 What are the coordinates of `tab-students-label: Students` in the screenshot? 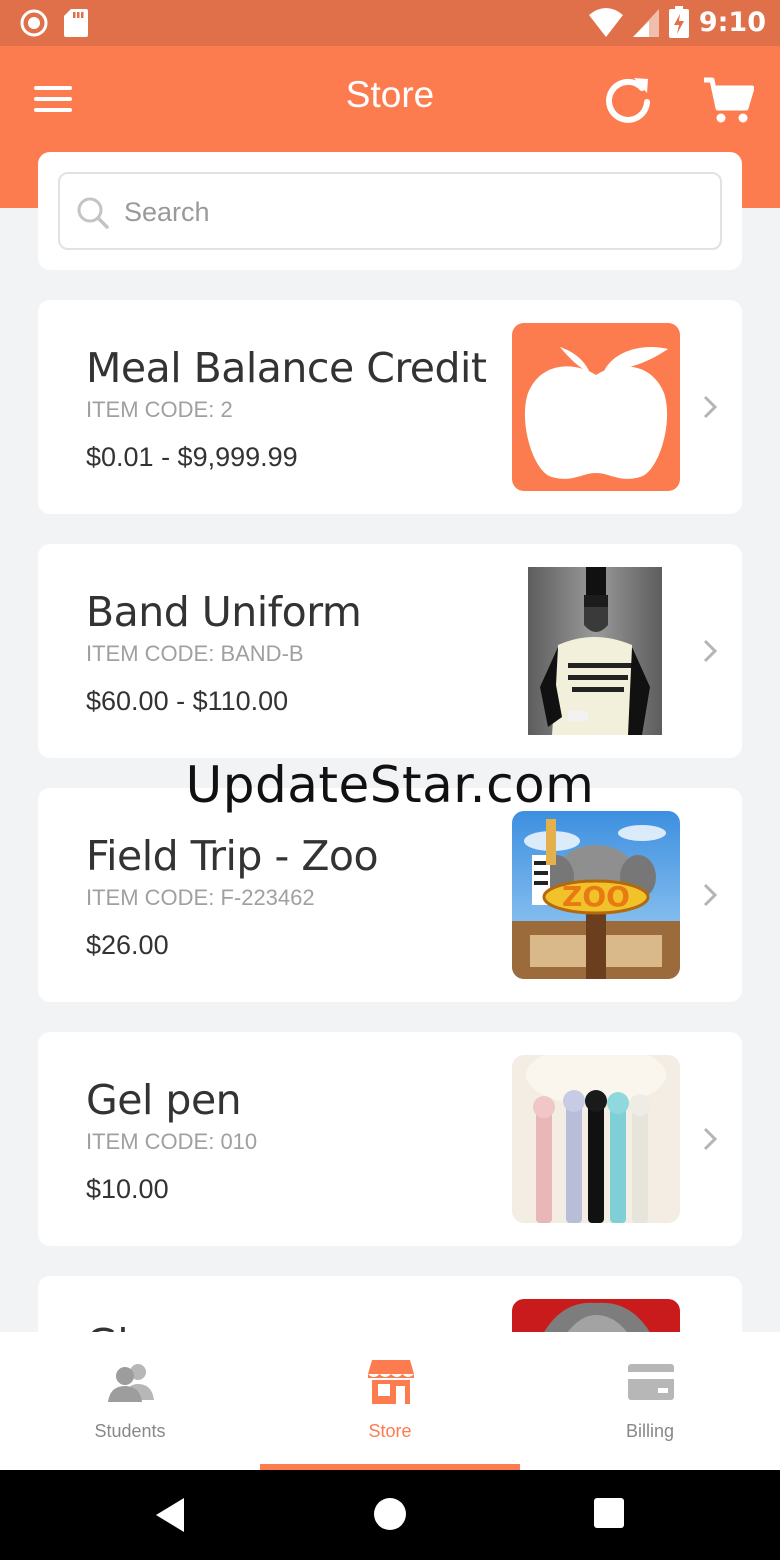 It's located at (130, 1431).